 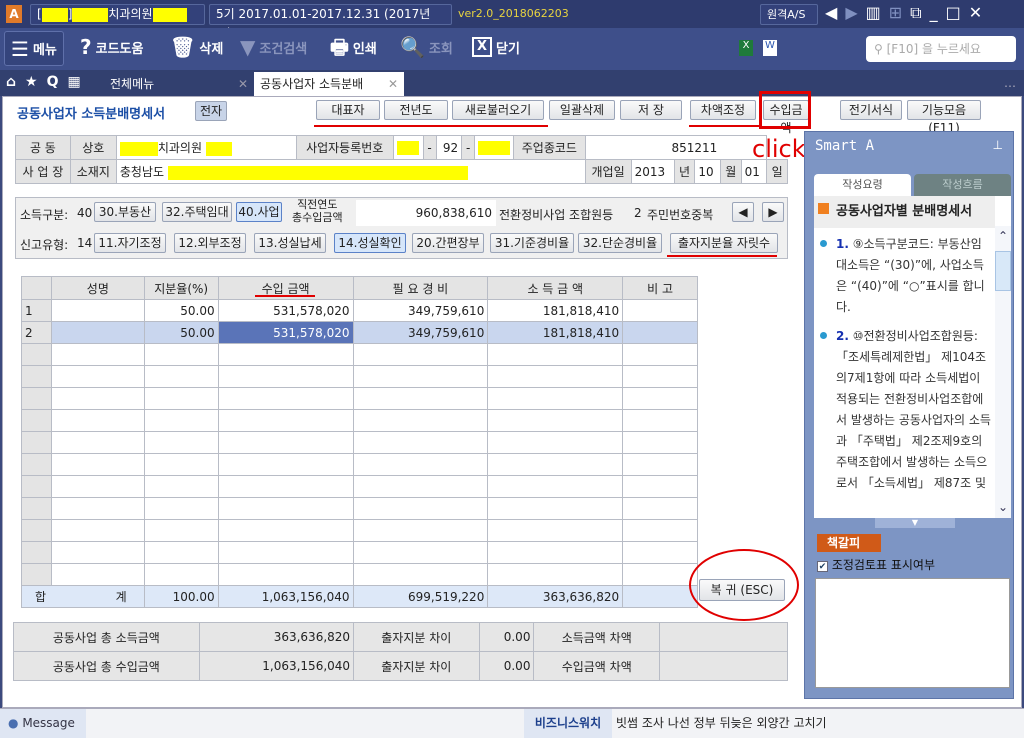 I want to click on report-option: 31.기준경비율, so click(x=532, y=243).